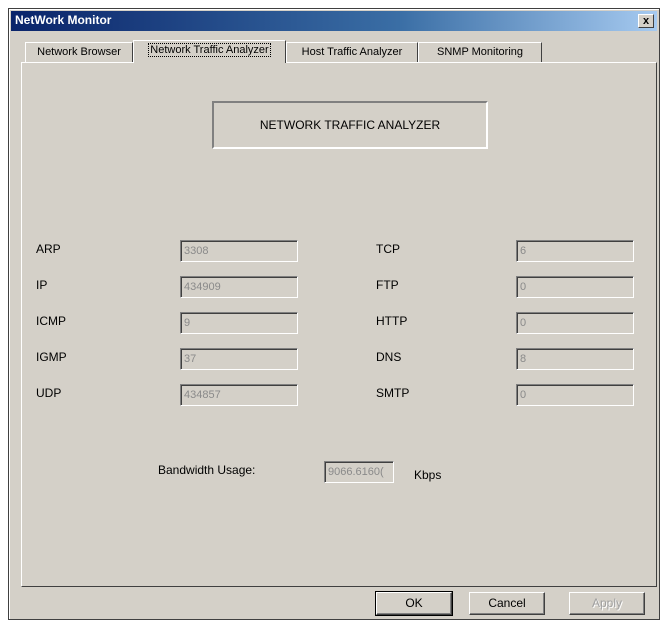 The width and height of the screenshot is (666, 625). What do you see at coordinates (51, 321) in the screenshot?
I see `icmp-label: ICMP` at bounding box center [51, 321].